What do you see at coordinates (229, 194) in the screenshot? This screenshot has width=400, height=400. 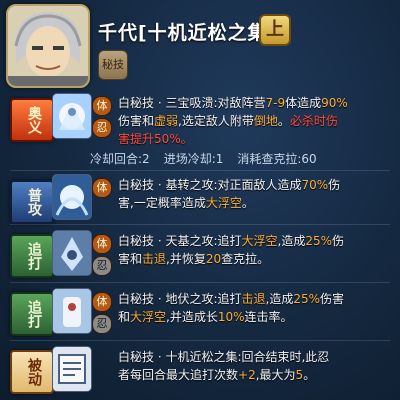 I see `skill-description-normal-attack: 白秘技 · 基转之攻:对正面敌人造成70%伤 害,一定概率造成大浮空。` at bounding box center [229, 194].